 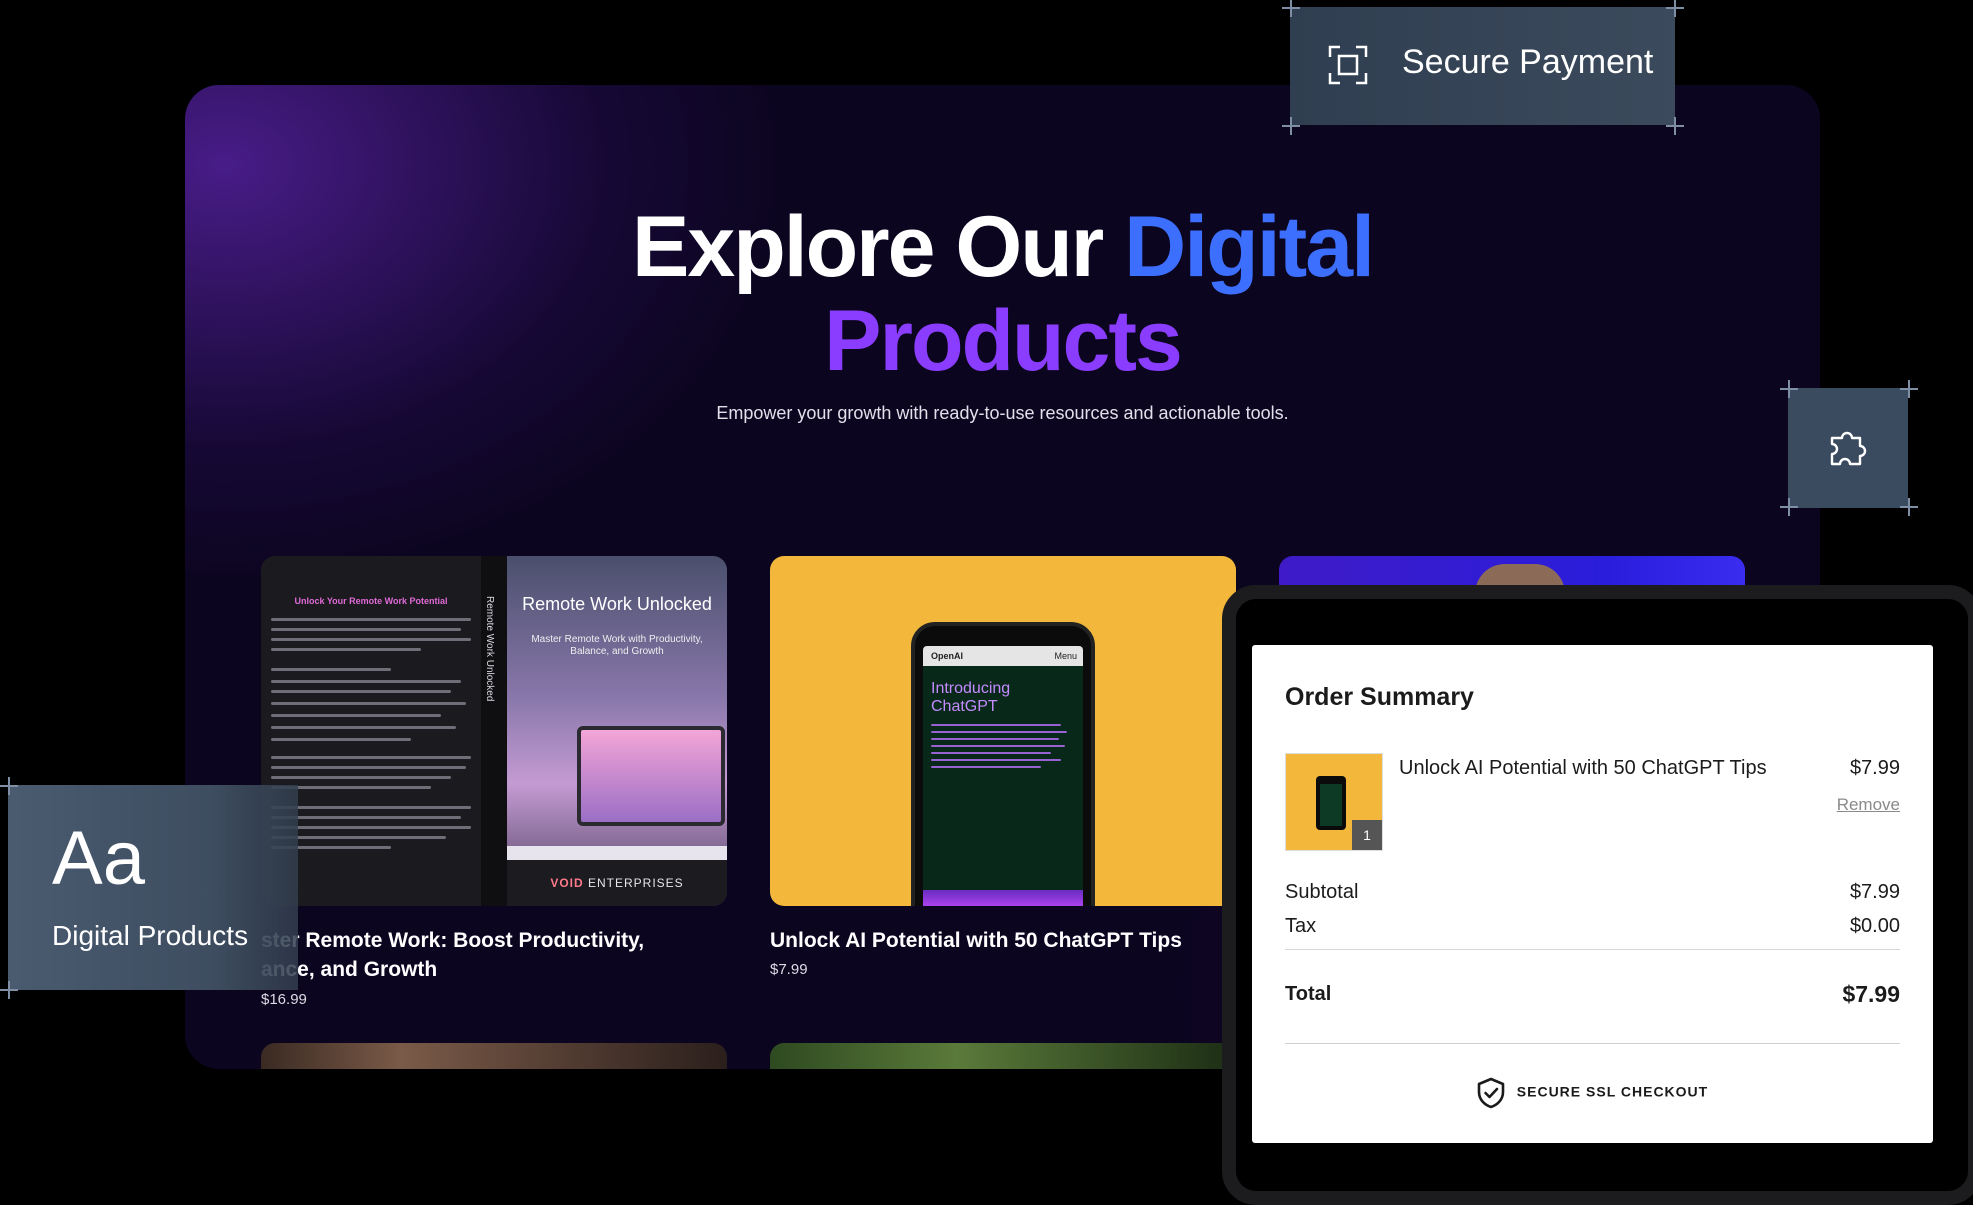 I want to click on phone-app-name: OpenAI, so click(x=947, y=656).